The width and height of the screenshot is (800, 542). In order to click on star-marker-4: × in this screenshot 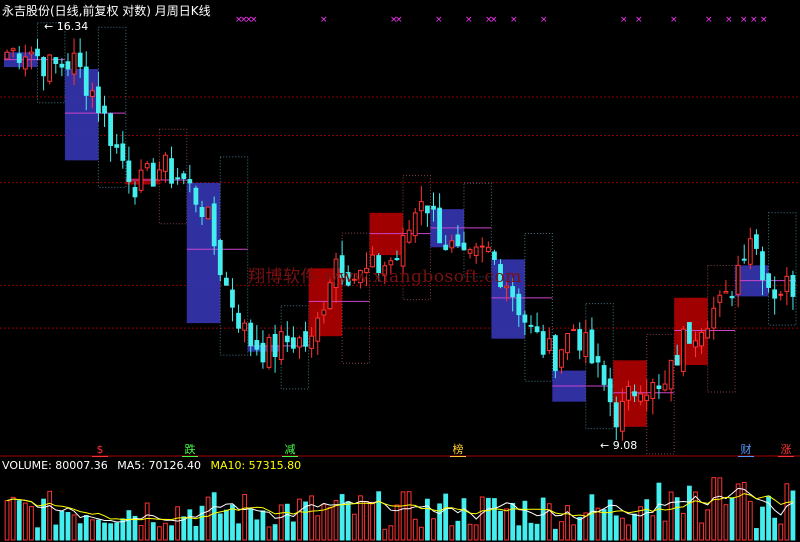, I will do `click(324, 20)`.